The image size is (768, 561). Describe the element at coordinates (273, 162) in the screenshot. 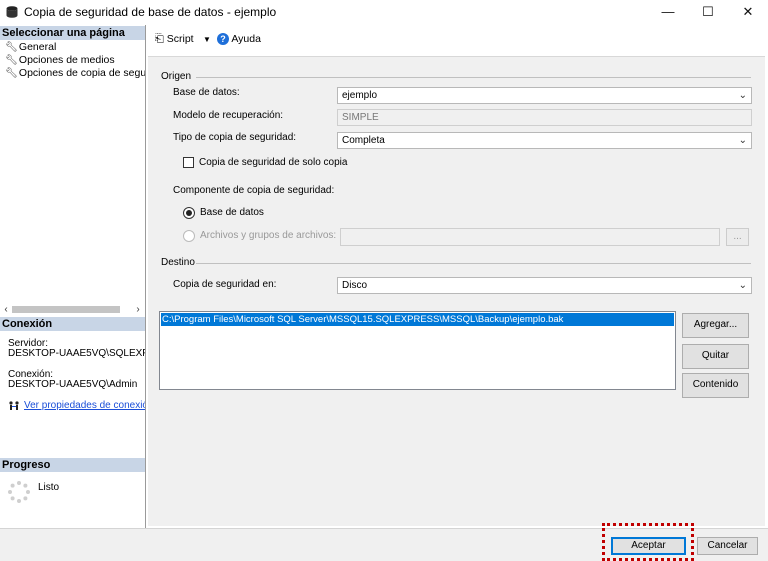

I see `copy-only-label: Copia de seguridad de solo copia` at that location.